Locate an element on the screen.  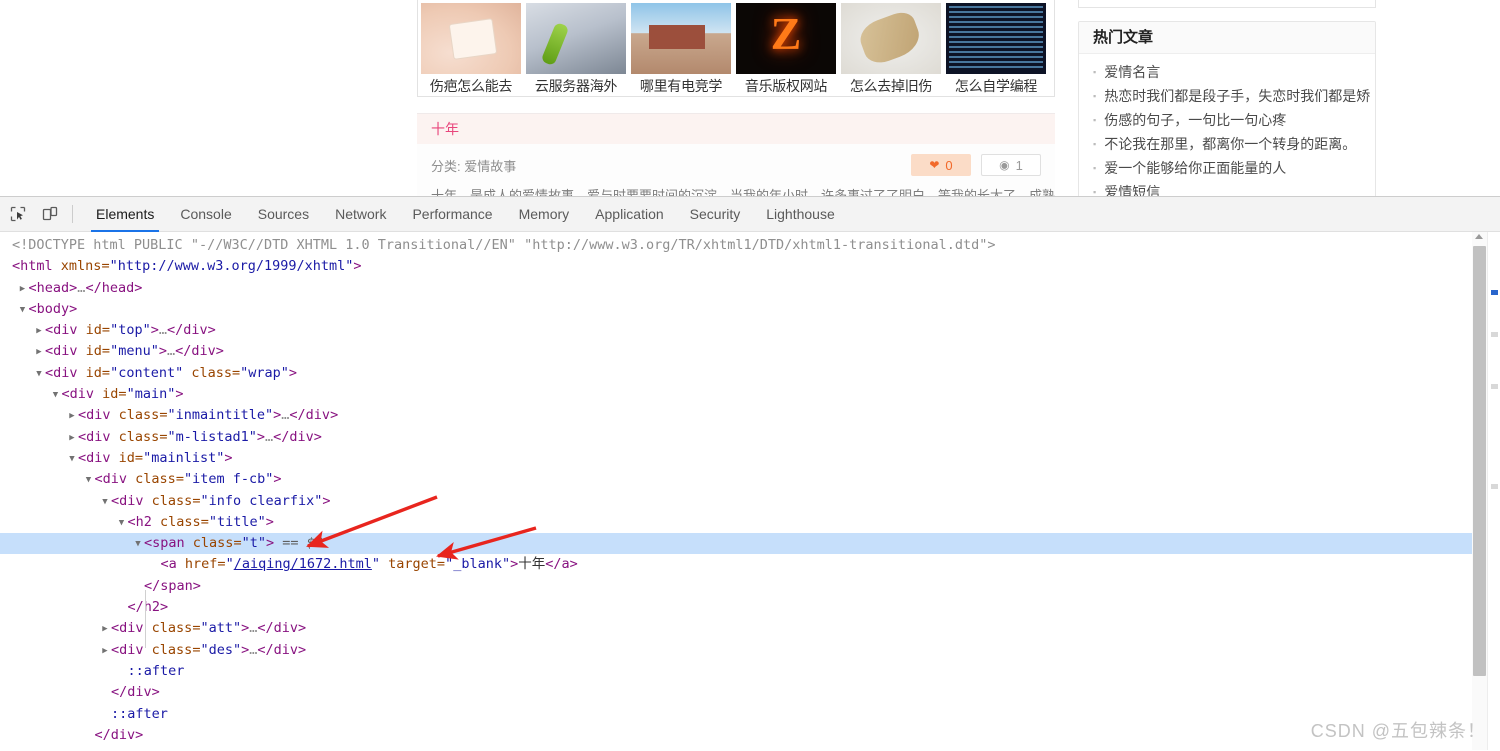
article-title-link: 十年 is located at coordinates (445, 129).